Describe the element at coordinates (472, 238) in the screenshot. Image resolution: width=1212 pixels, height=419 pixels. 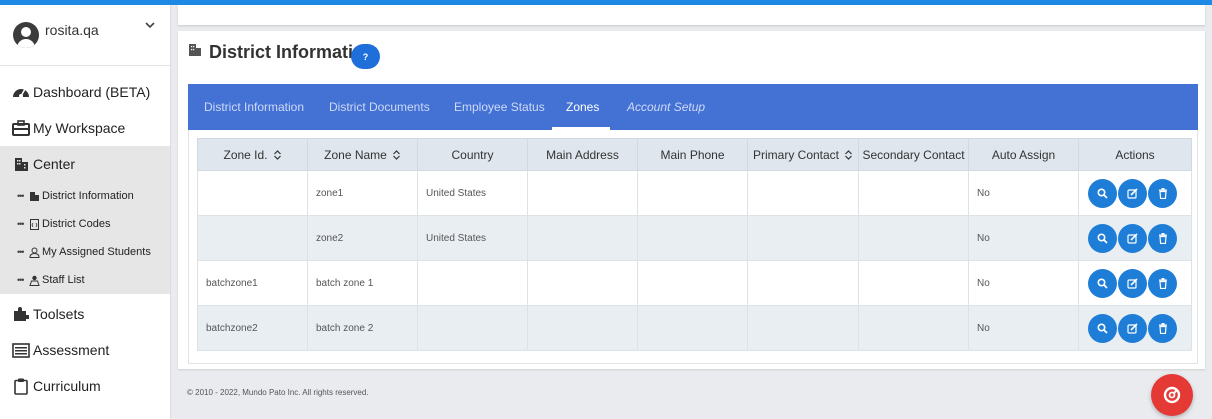
I see `cell-country: United States` at that location.